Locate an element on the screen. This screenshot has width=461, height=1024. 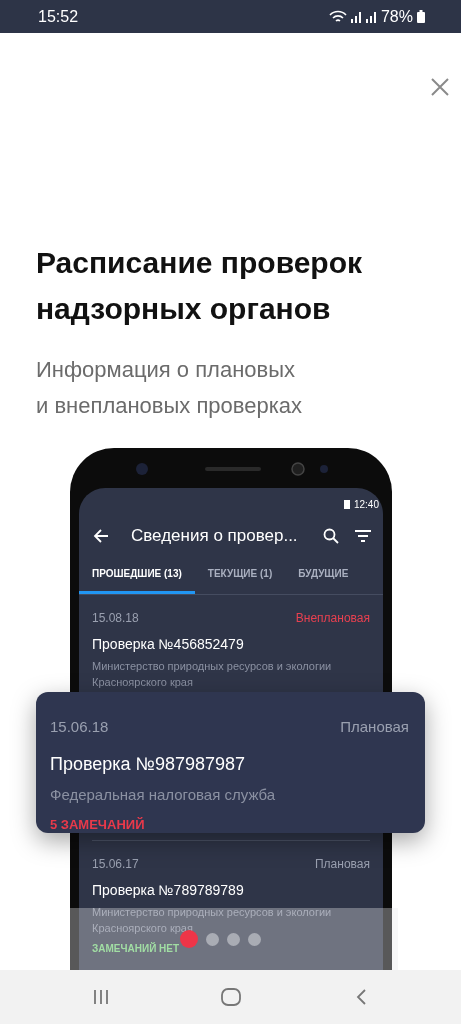
screen-title: Расписание проверок надзорных органов is located at coordinates (200, 286).